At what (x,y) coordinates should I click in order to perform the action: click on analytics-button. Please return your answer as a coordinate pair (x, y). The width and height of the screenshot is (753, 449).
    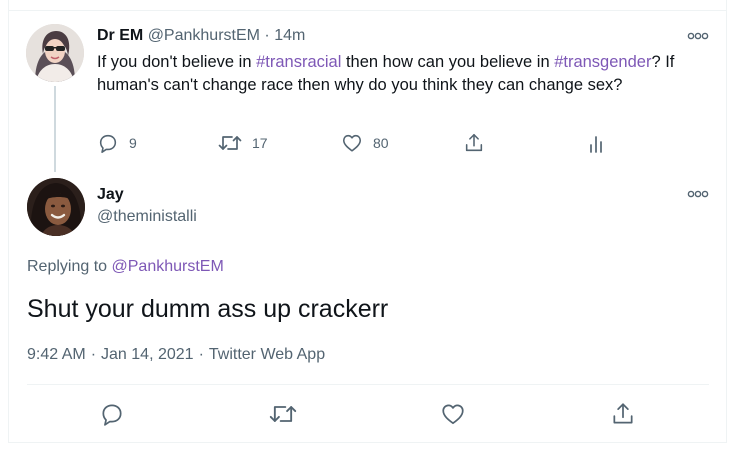
    Looking at the image, I should click on (596, 143).